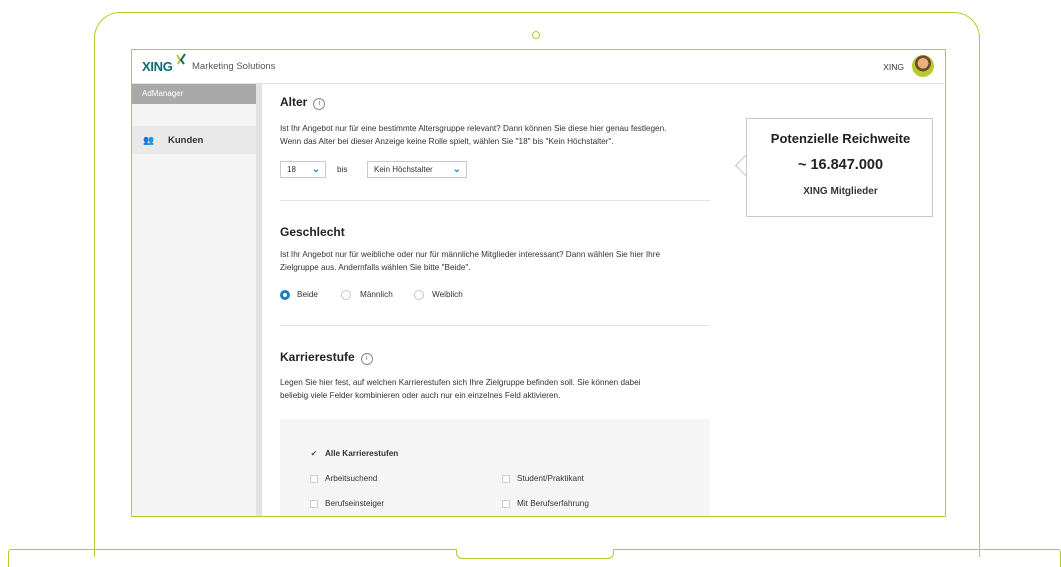 The image size is (1061, 567). I want to click on radio-weiblich, so click(419, 295).